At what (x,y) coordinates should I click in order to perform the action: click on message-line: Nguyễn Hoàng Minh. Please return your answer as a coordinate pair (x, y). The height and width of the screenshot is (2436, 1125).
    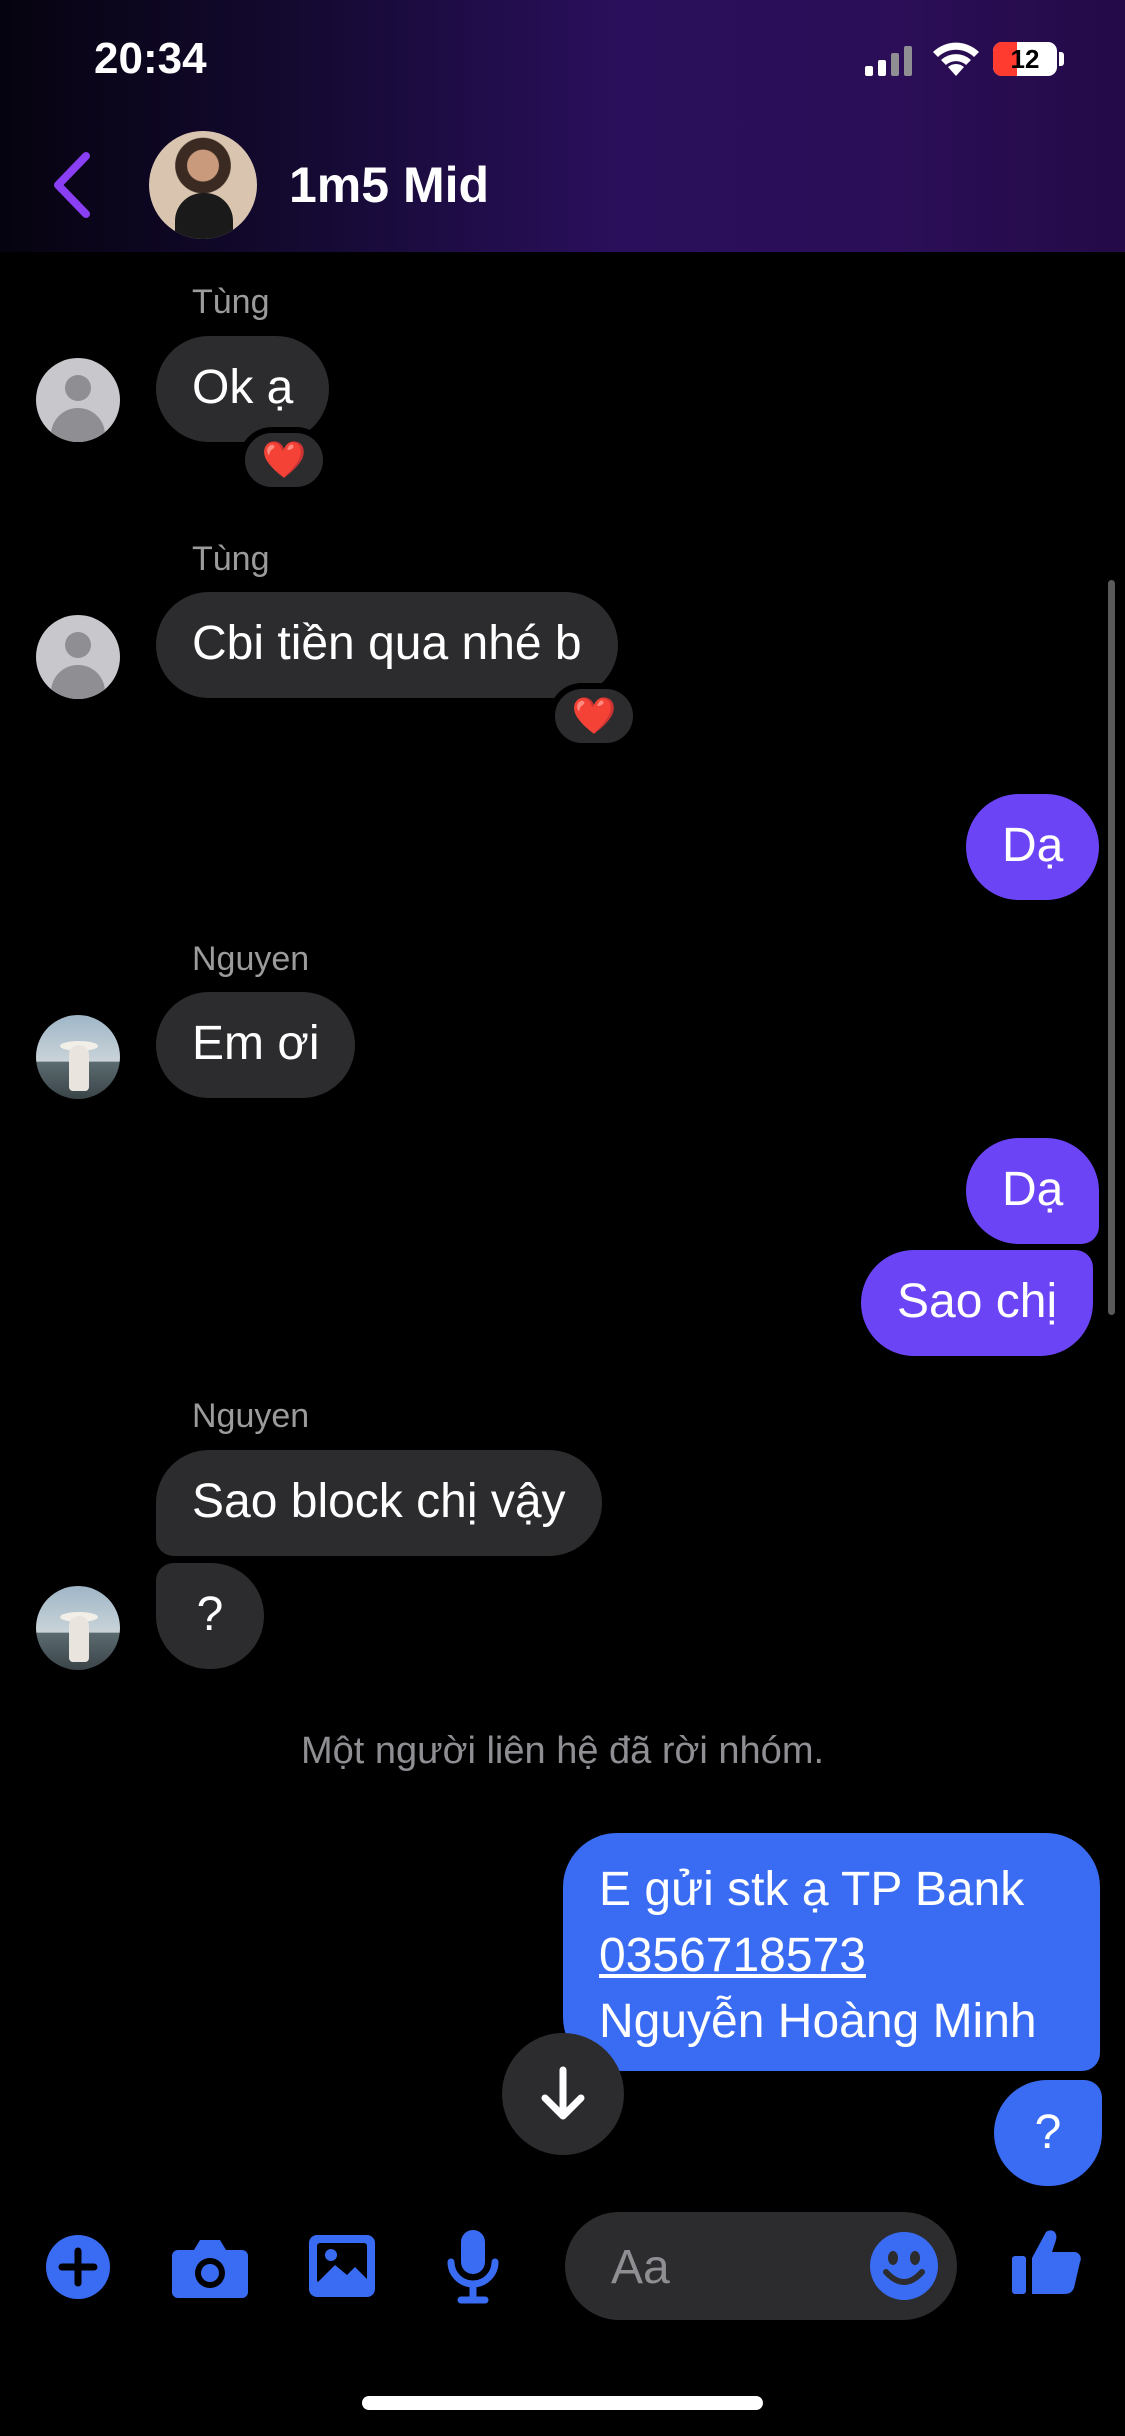
    Looking at the image, I should click on (818, 2021).